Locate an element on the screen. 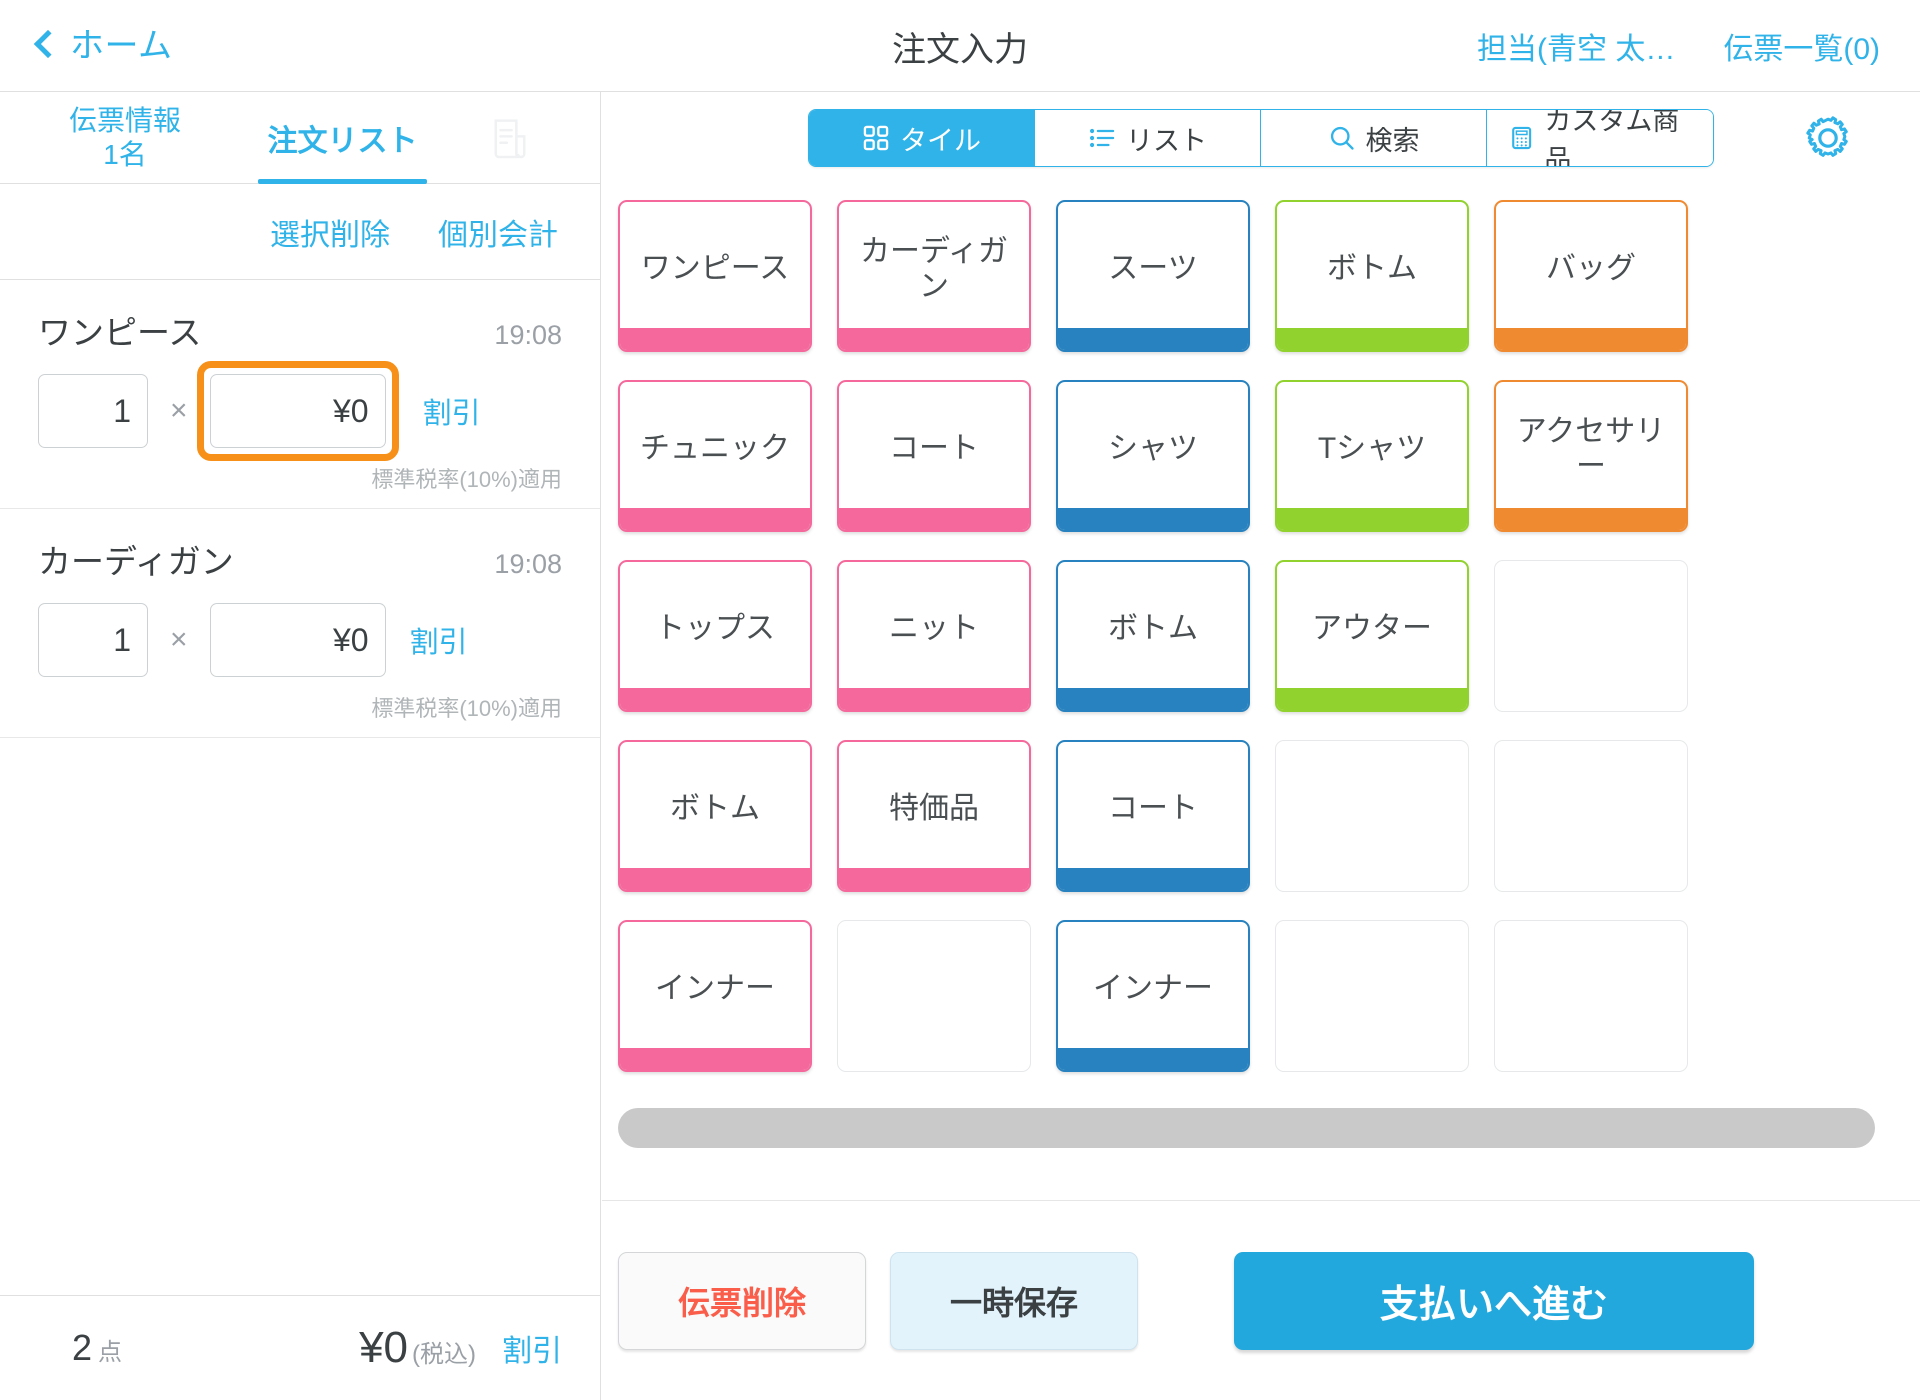  product-tile-label: シャツ is located at coordinates (1153, 449).